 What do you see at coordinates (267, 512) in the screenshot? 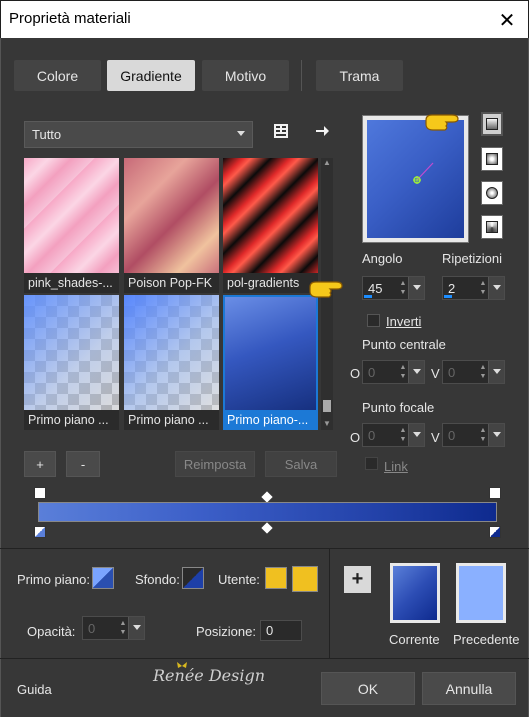
I see `gradient-bar` at bounding box center [267, 512].